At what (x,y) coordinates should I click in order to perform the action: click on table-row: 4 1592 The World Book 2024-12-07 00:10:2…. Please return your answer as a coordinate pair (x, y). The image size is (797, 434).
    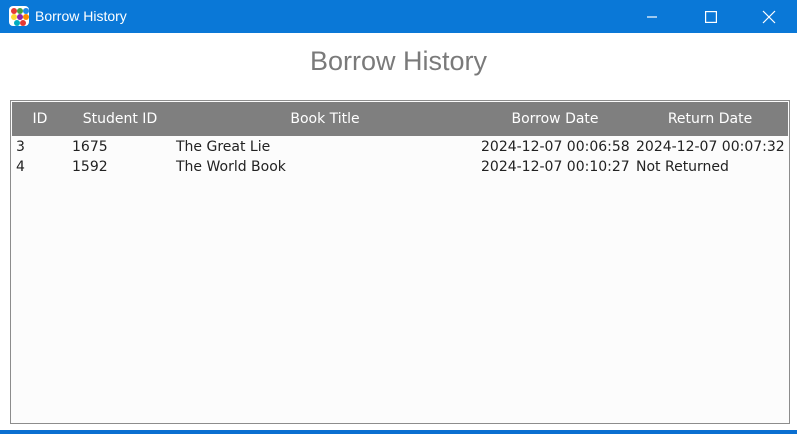
    Looking at the image, I should click on (400, 167).